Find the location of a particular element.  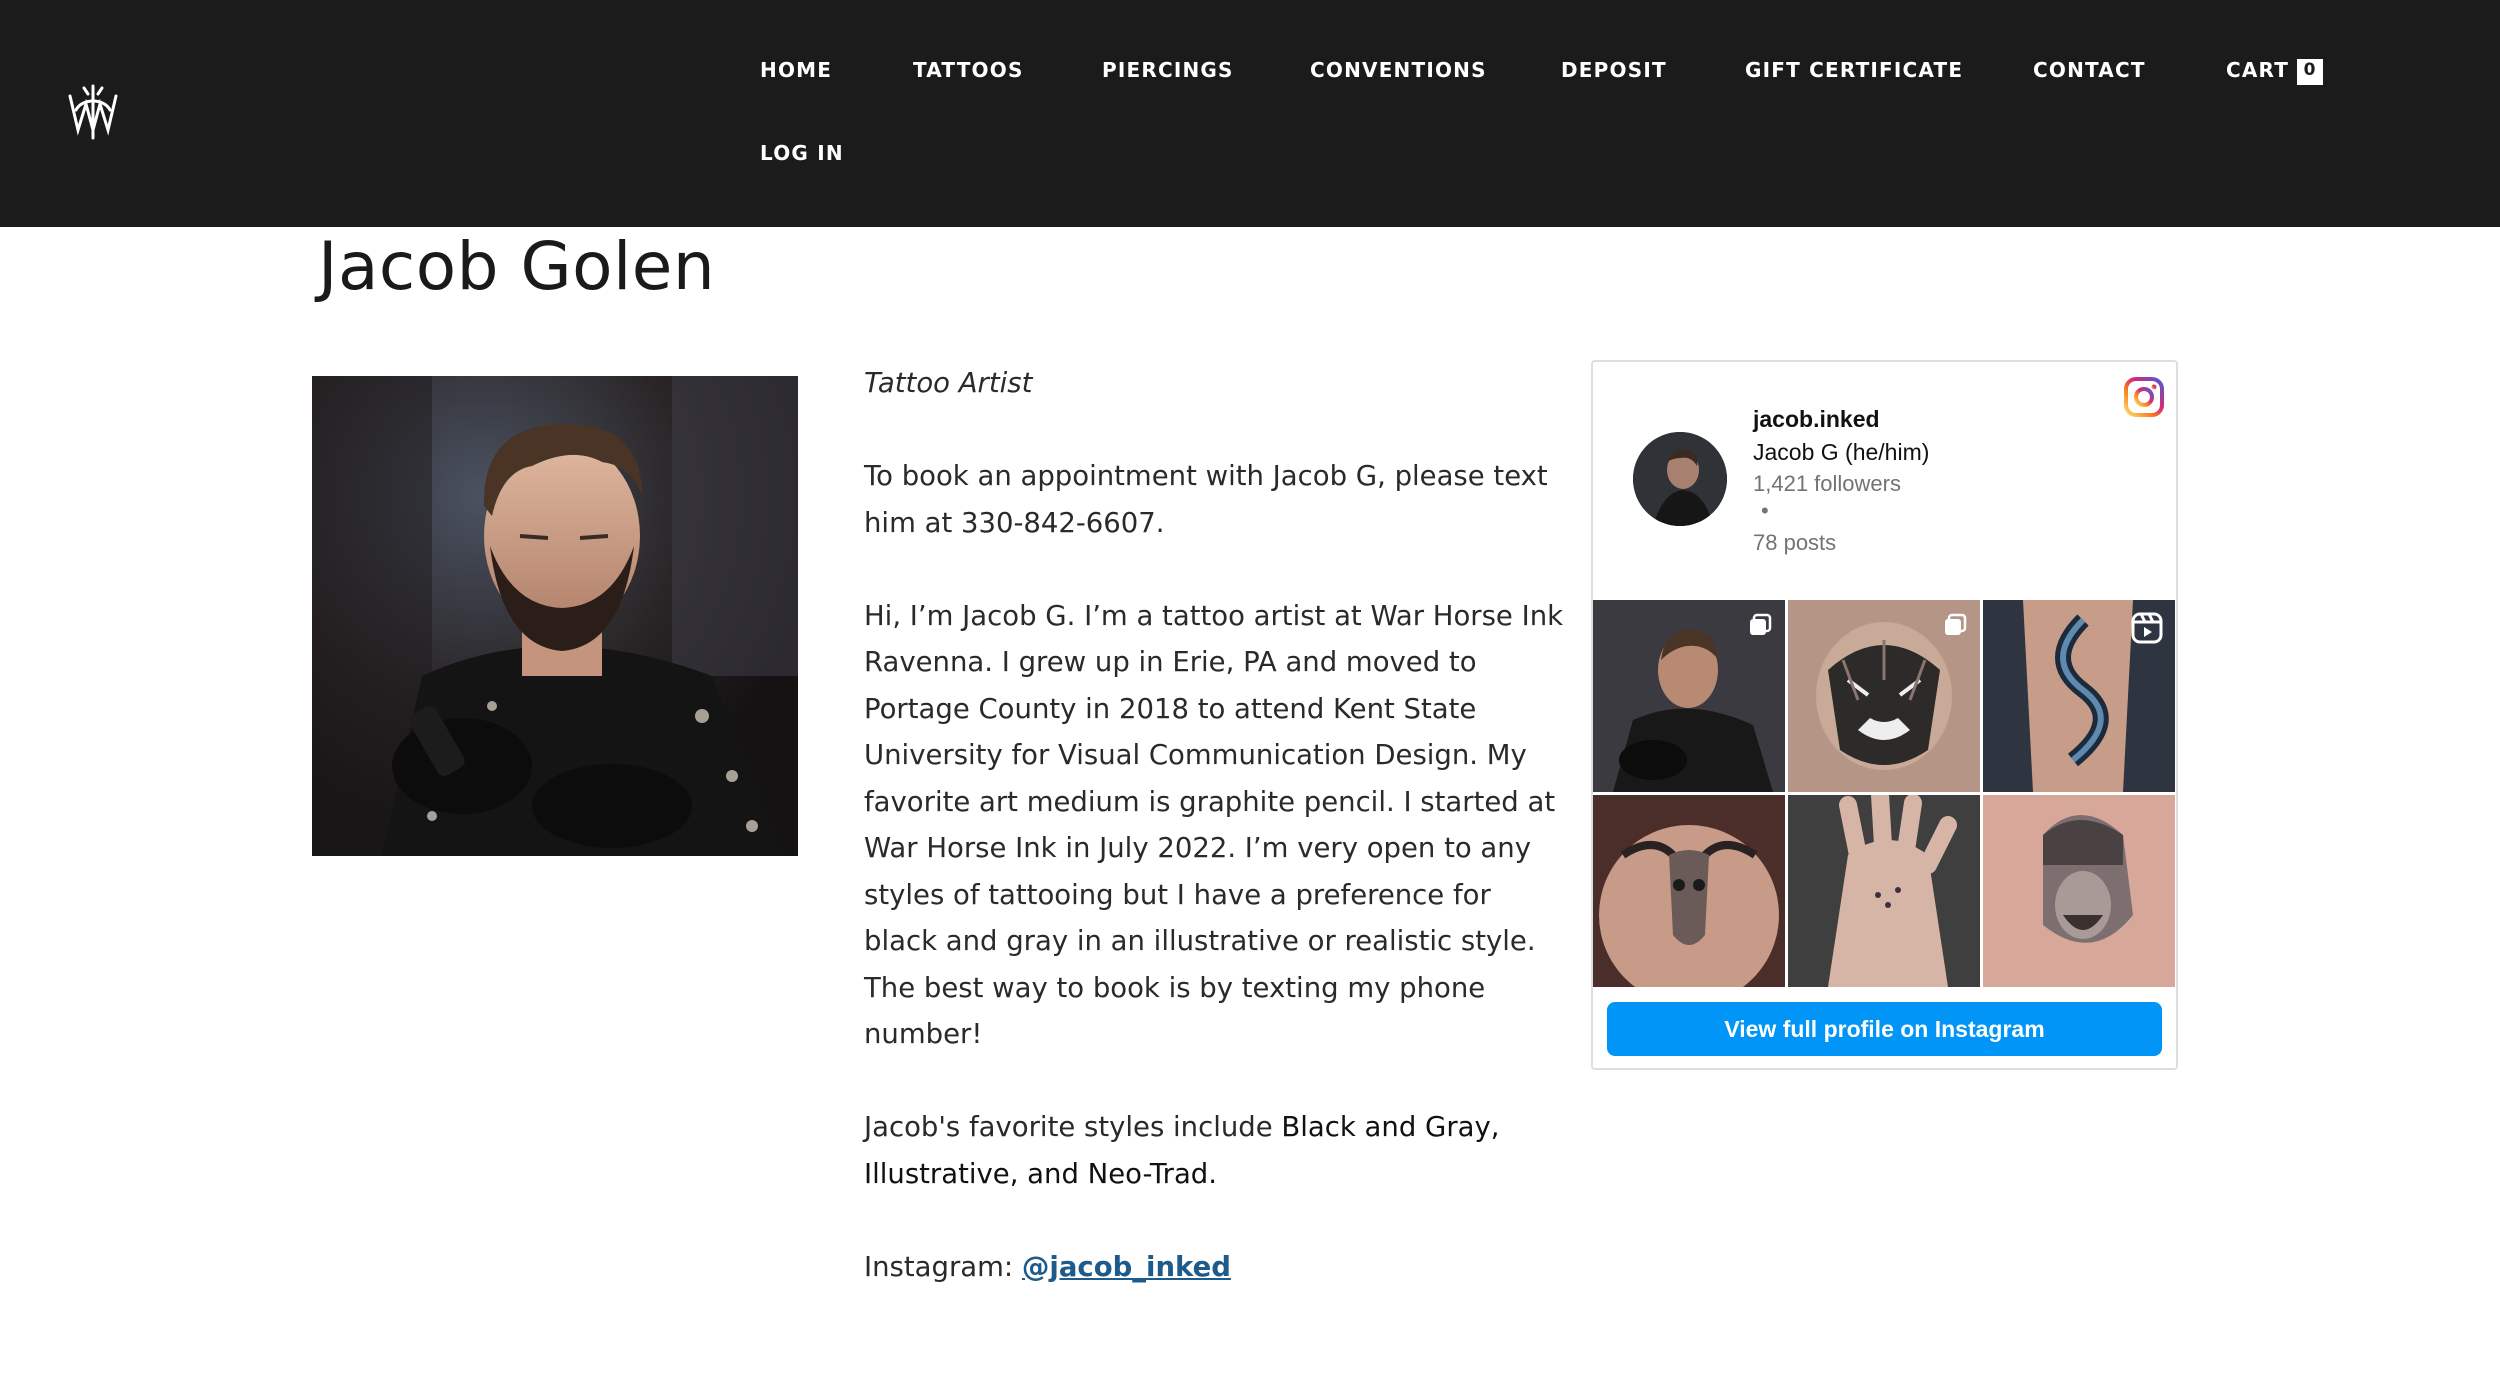

cart-count-badge: 0 is located at coordinates (2310, 72).